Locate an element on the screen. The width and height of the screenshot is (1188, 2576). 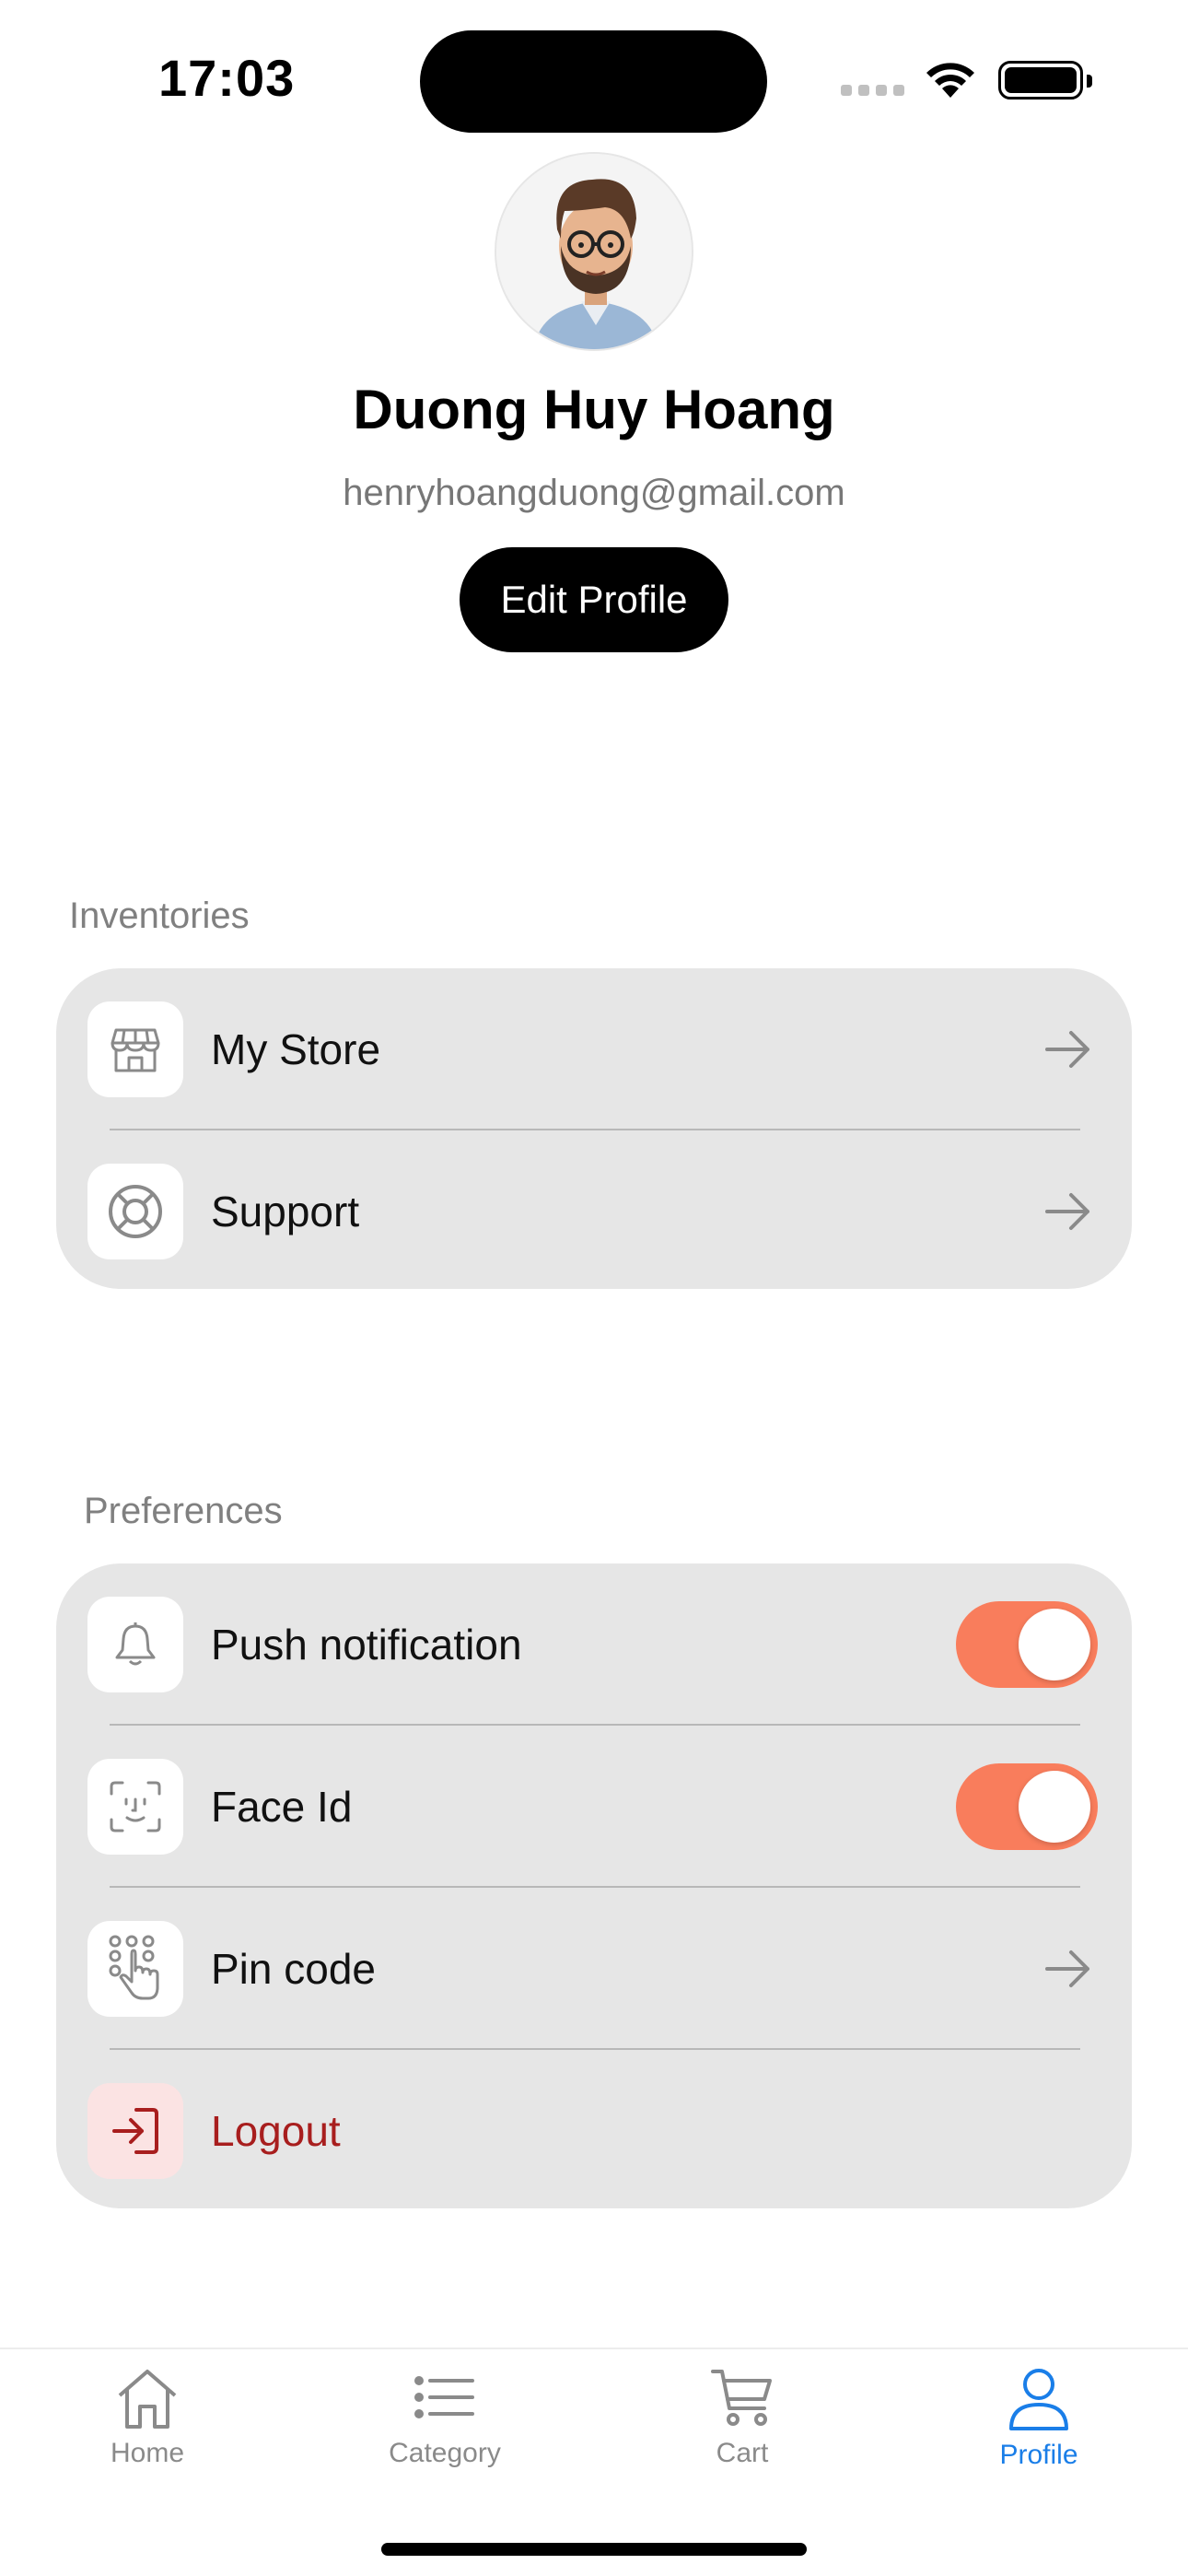
tab-category: Category is located at coordinates (445, 2417).